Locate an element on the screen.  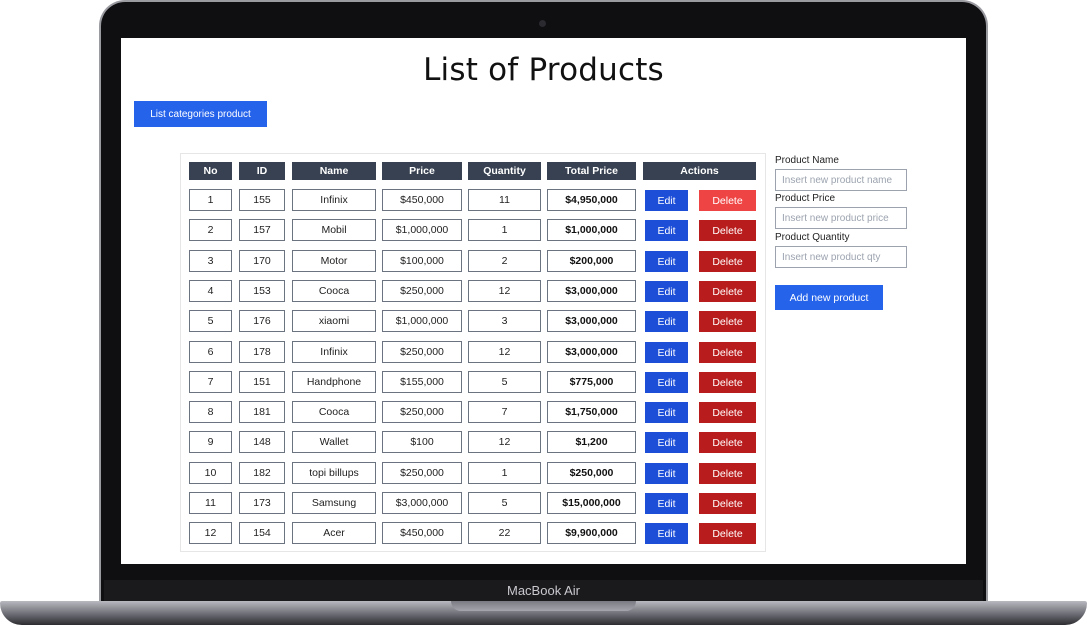
cell-id: 176 is located at coordinates (262, 321).